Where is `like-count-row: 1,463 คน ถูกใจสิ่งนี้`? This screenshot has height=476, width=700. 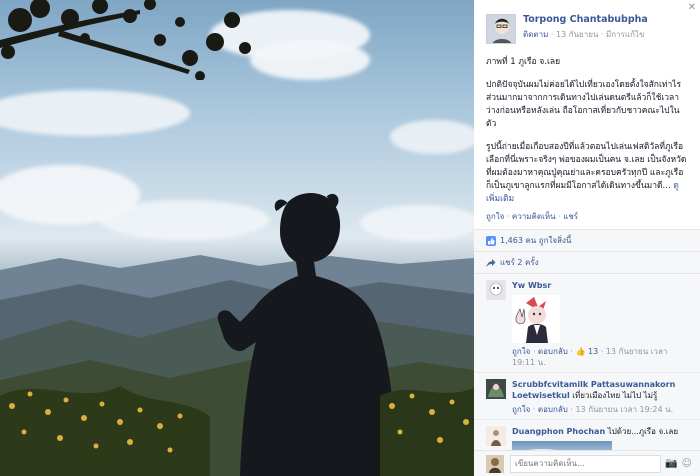 like-count-row: 1,463 คน ถูกใจสิ่งนี้ is located at coordinates (587, 241).